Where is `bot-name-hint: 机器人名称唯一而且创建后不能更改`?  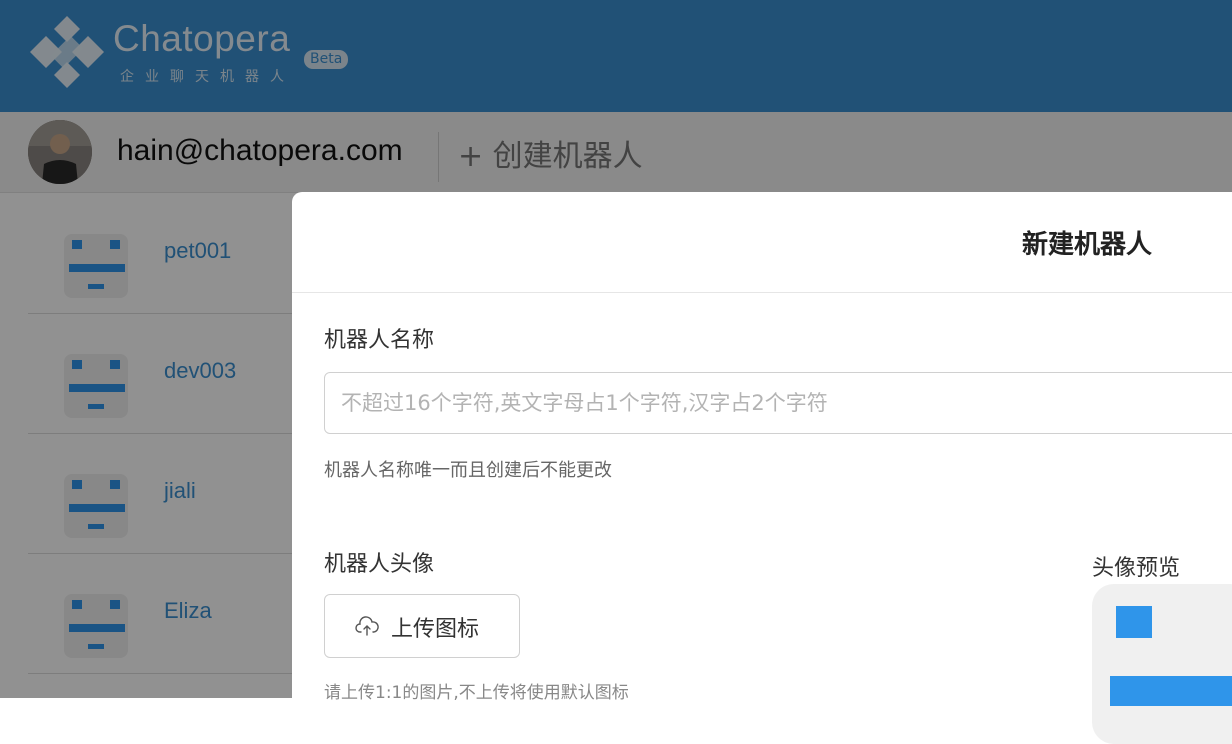
bot-name-hint: 机器人名称唯一而且创建后不能更改 is located at coordinates (468, 470).